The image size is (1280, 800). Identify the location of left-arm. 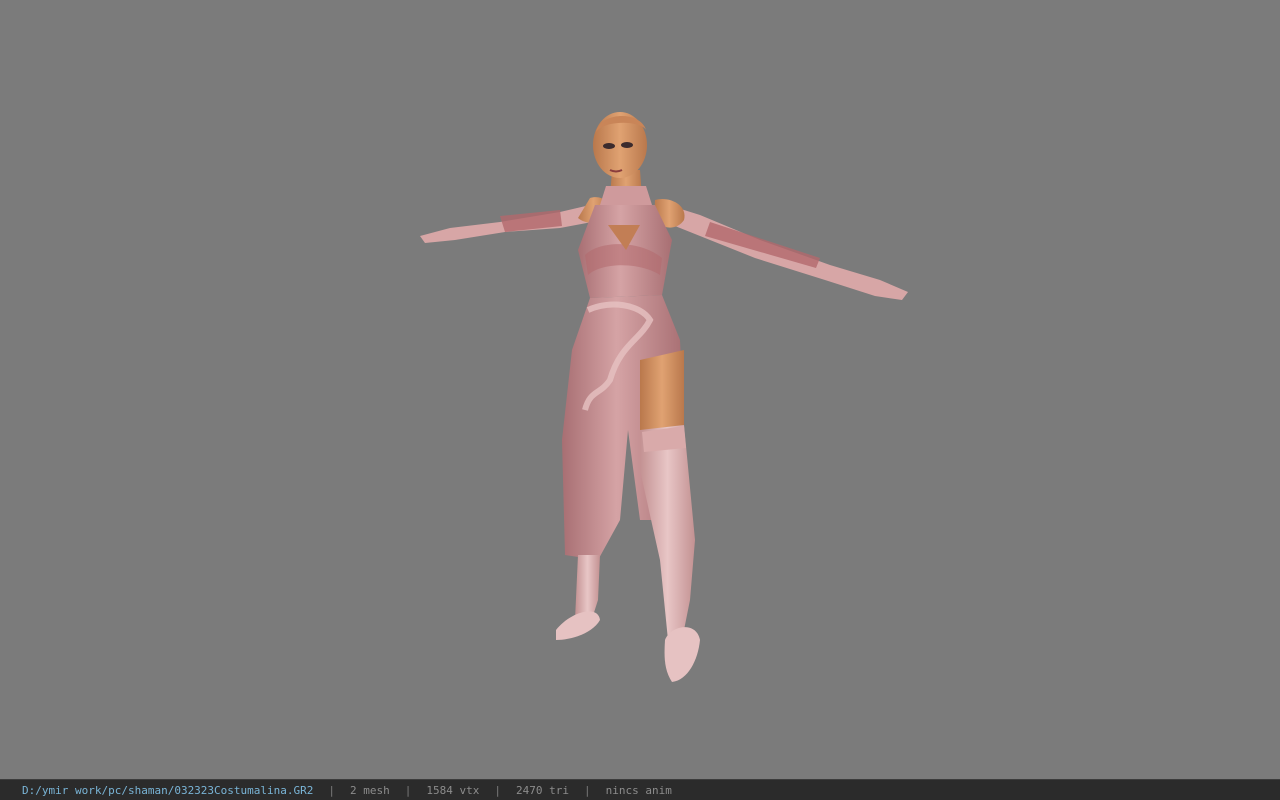
(514, 220).